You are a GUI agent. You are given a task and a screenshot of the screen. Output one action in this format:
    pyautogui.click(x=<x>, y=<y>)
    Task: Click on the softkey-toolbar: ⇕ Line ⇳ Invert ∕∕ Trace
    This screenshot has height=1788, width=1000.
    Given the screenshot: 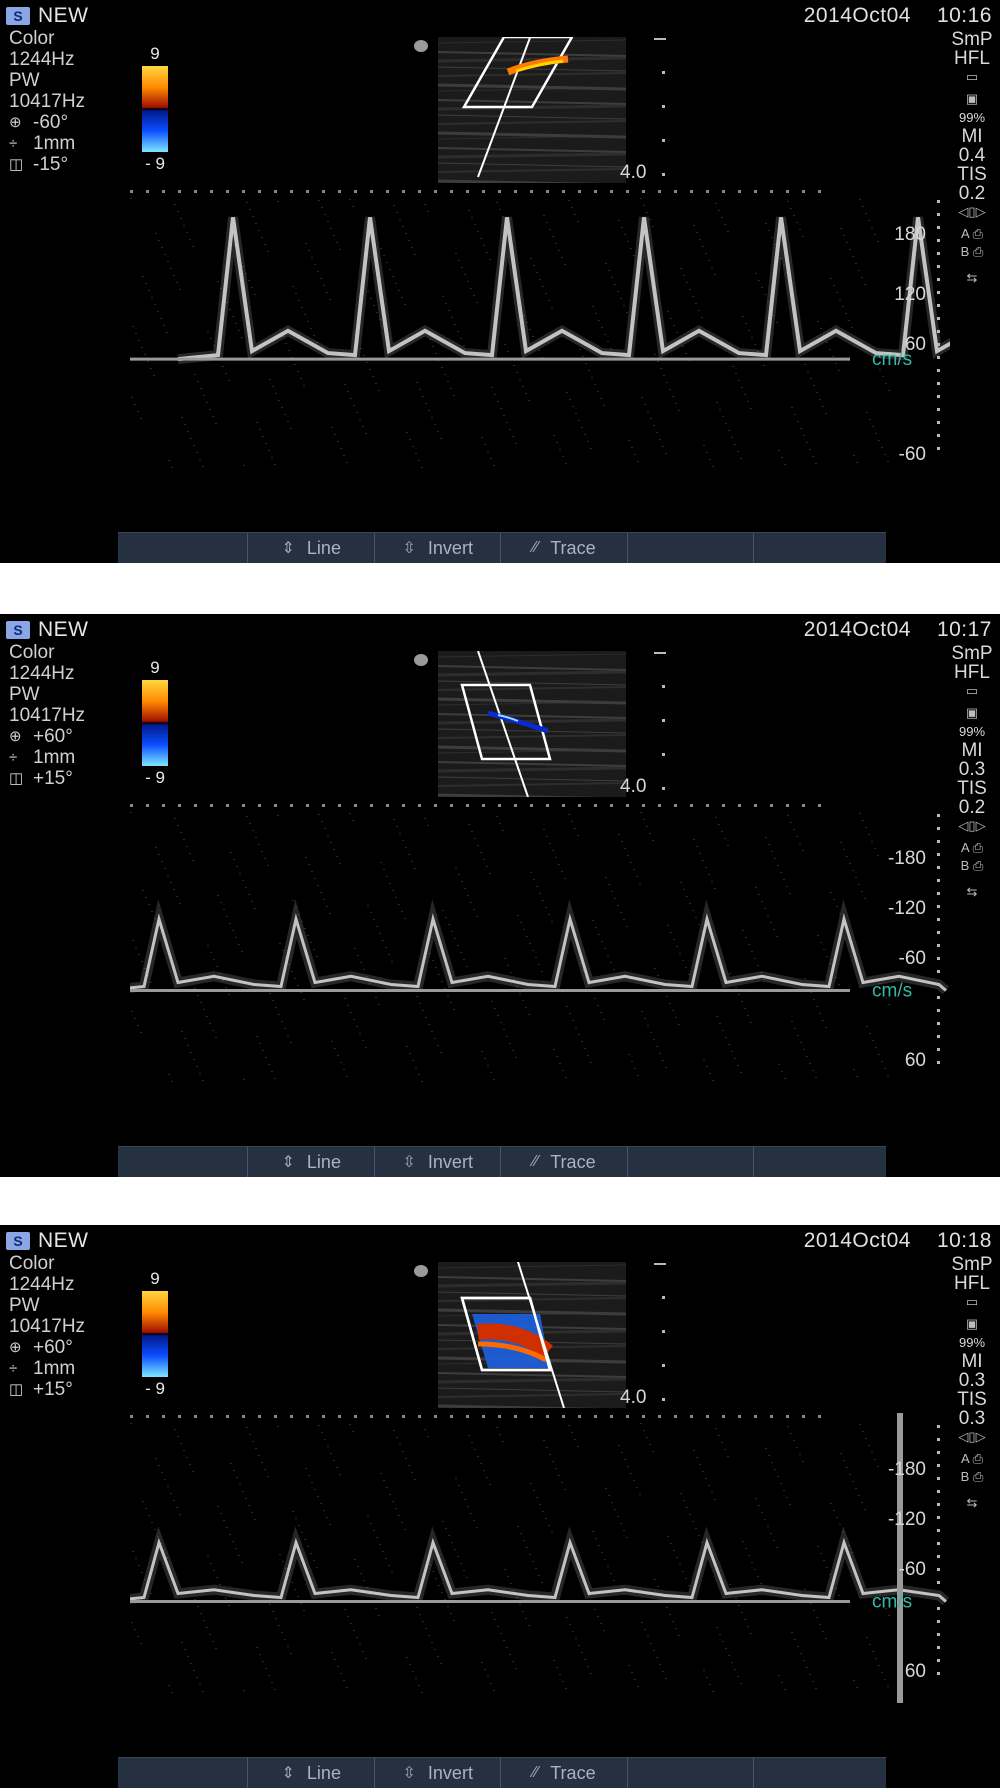 What is the action you would take?
    pyautogui.click(x=502, y=1161)
    